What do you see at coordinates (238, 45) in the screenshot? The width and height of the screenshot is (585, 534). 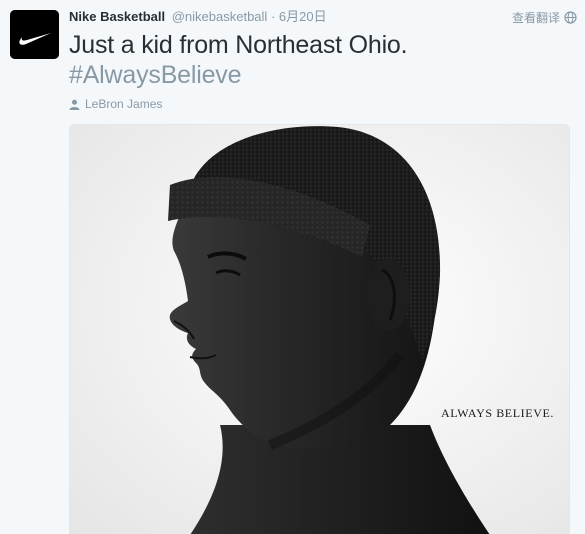 I see `tweet-text-line: Just a kid from Northeast Ohio.` at bounding box center [238, 45].